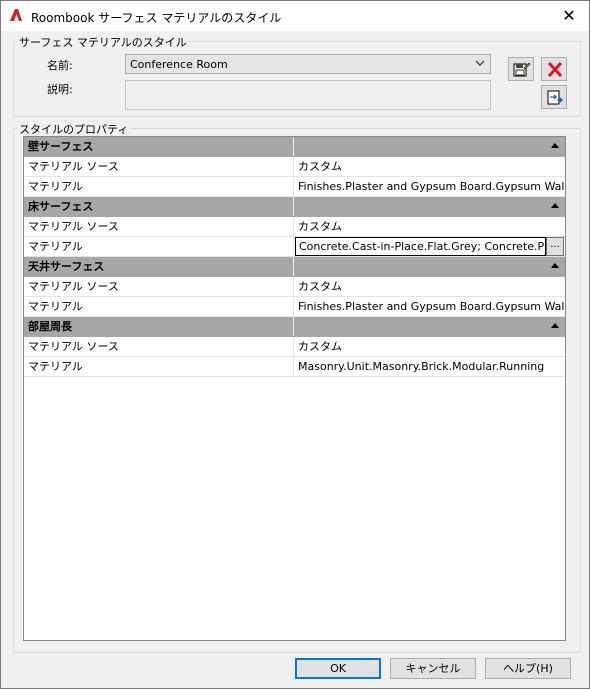 This screenshot has height=689, width=590. What do you see at coordinates (16, 15) in the screenshot?
I see `autocad-app-icon` at bounding box center [16, 15].